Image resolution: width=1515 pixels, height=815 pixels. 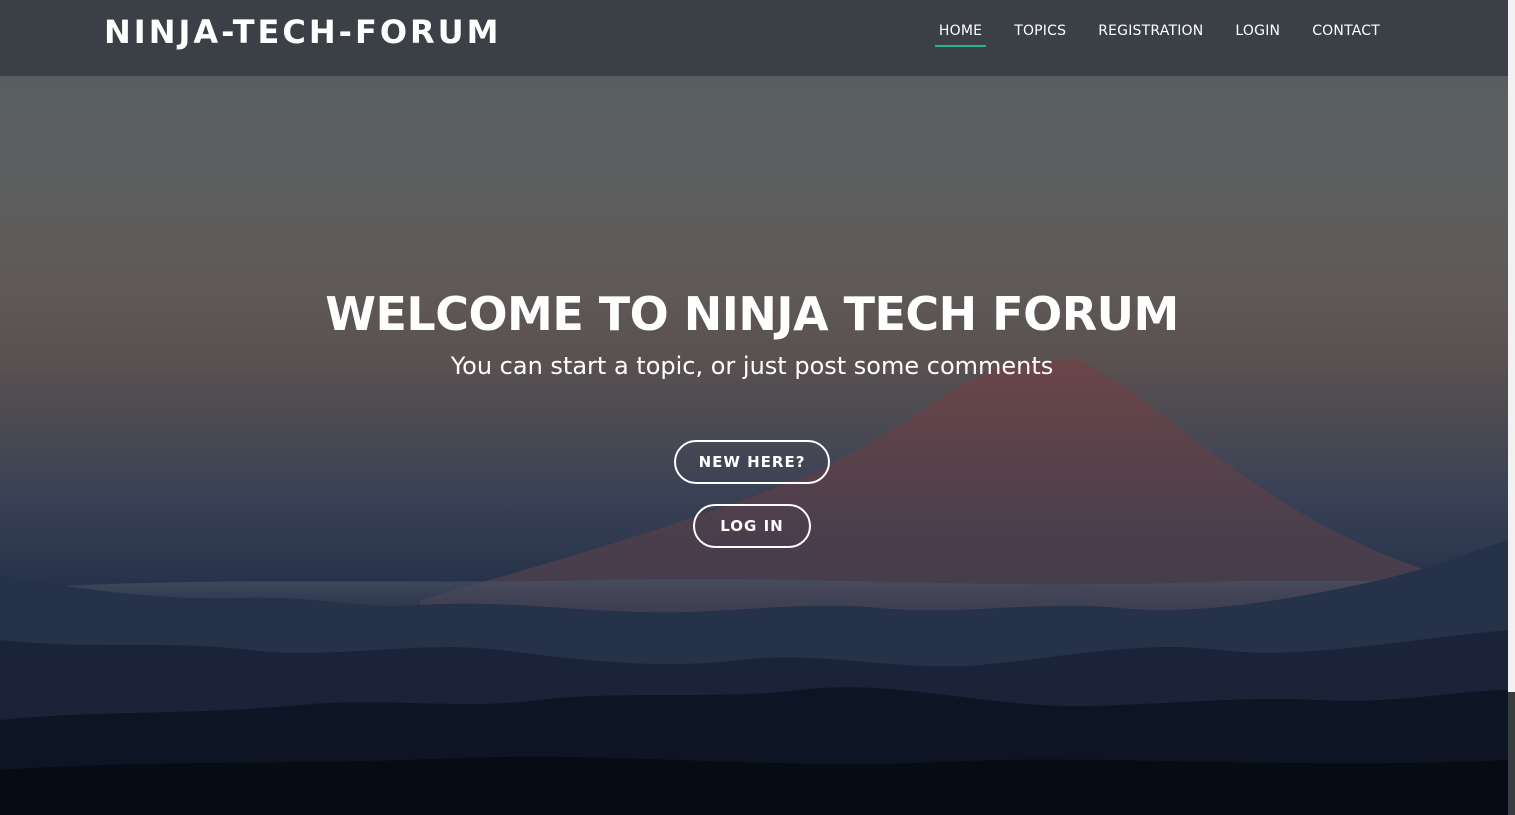 I want to click on nav-item-contact: CONTACT, so click(x=1346, y=31).